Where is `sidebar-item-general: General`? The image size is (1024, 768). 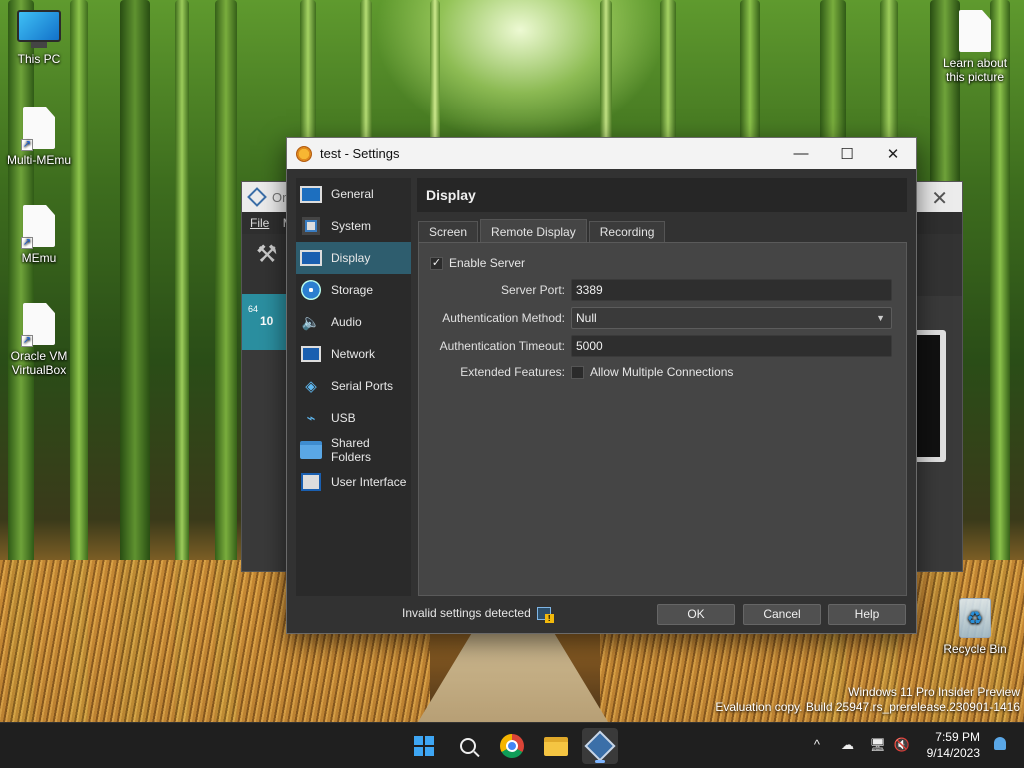
sidebar-item-general: General is located at coordinates (353, 194).